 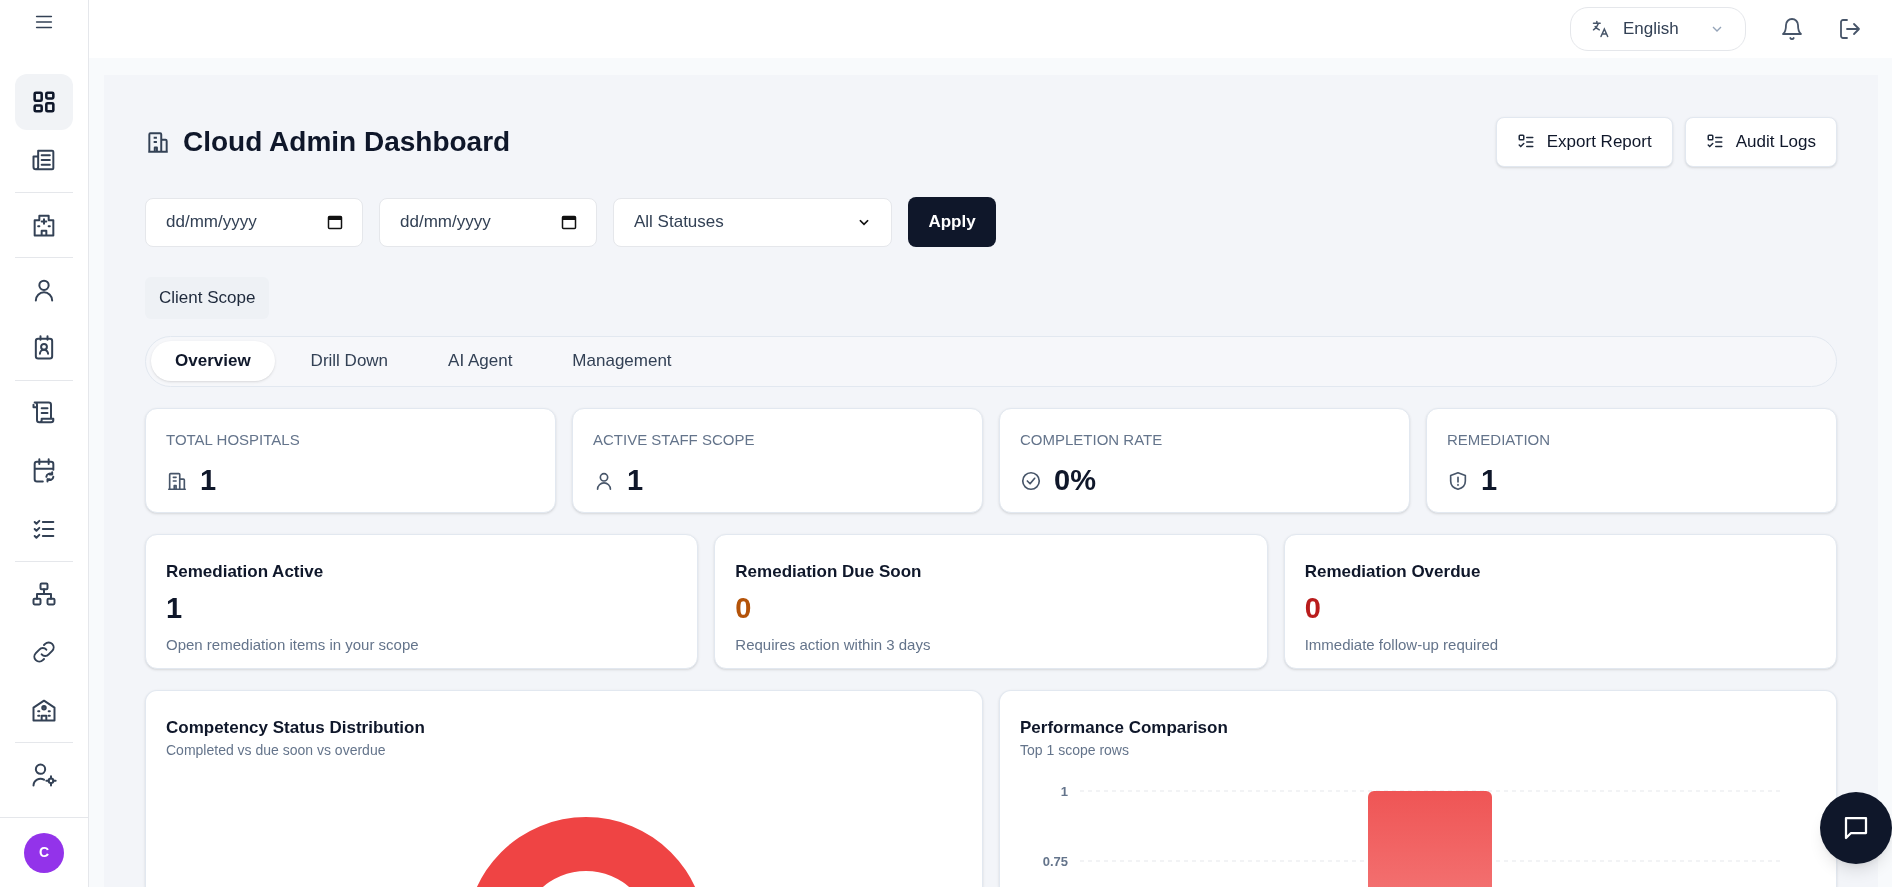 What do you see at coordinates (44, 594) in the screenshot?
I see `hierarchy-icon` at bounding box center [44, 594].